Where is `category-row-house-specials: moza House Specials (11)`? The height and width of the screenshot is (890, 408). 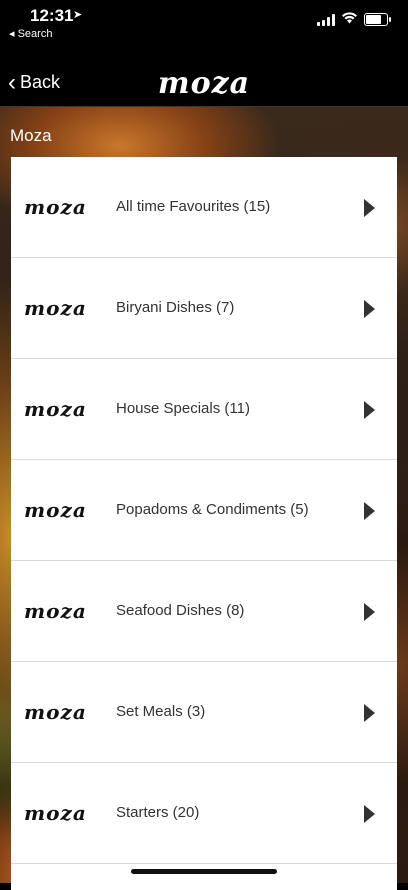 category-row-house-specials: moza House Specials (11) is located at coordinates (204, 409).